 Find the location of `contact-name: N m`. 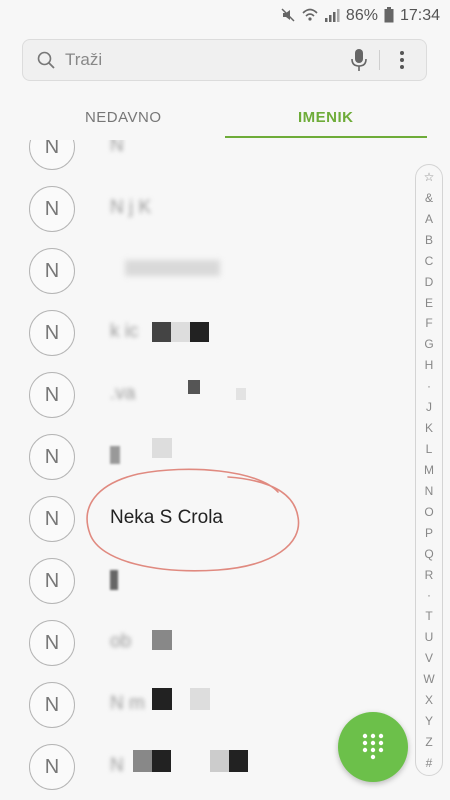

contact-name: N m is located at coordinates (127, 703).